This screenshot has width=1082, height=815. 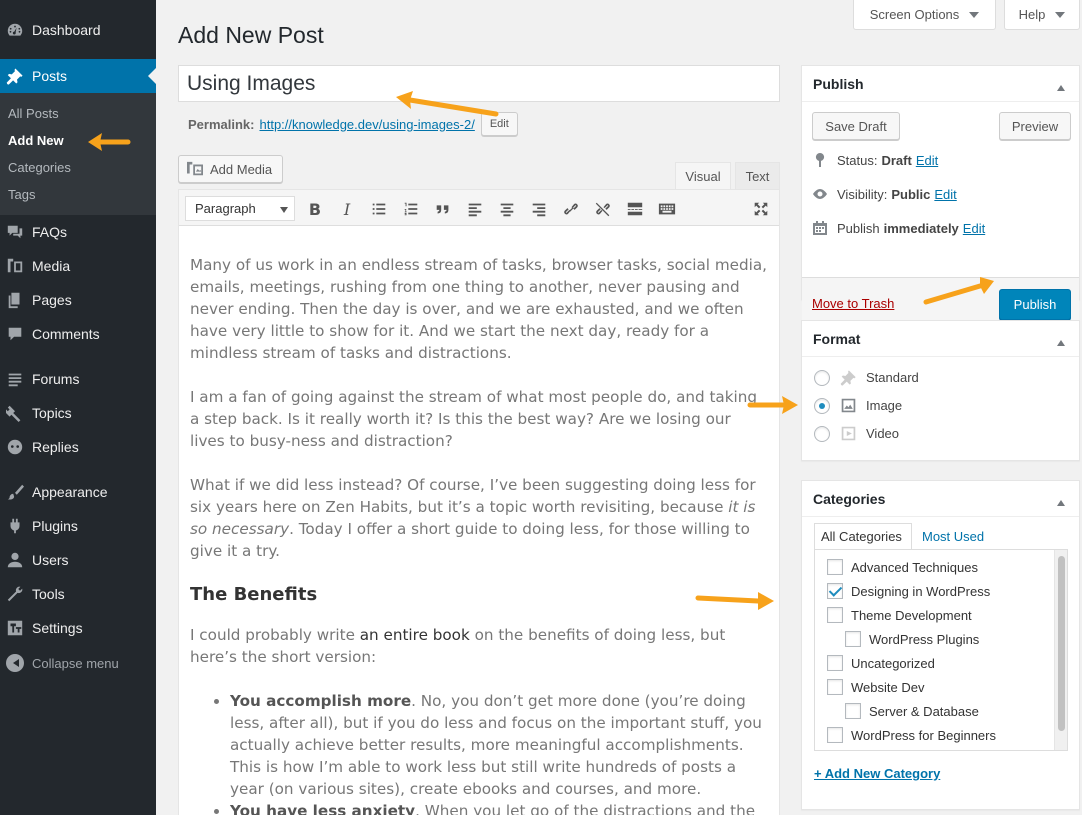 What do you see at coordinates (881, 663) in the screenshot?
I see `category-item: Uncategorized` at bounding box center [881, 663].